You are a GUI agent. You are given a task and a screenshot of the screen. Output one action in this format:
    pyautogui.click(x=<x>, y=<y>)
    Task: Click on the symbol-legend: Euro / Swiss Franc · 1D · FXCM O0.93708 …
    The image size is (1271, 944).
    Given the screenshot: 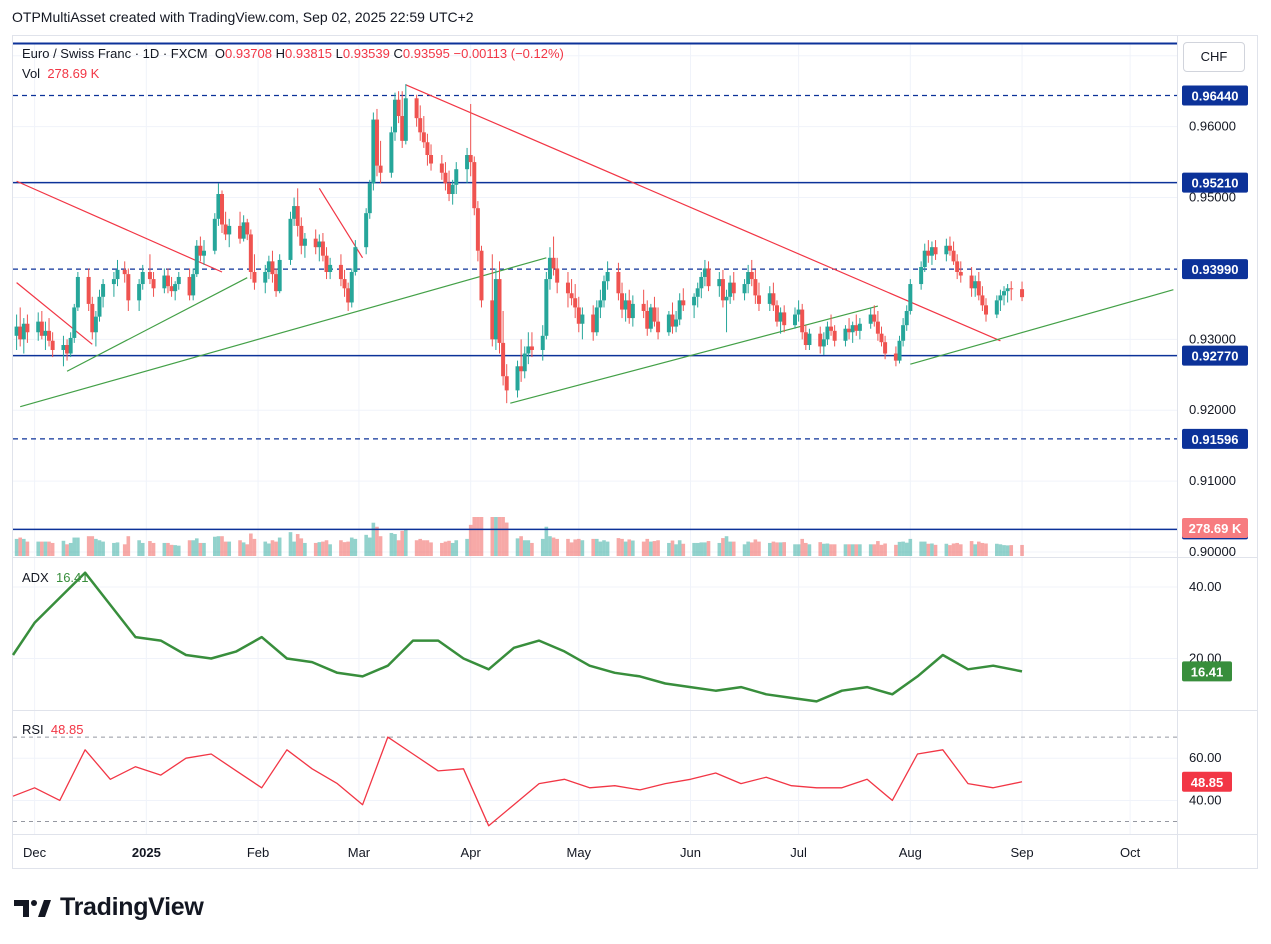 What is the action you would take?
    pyautogui.click(x=293, y=53)
    